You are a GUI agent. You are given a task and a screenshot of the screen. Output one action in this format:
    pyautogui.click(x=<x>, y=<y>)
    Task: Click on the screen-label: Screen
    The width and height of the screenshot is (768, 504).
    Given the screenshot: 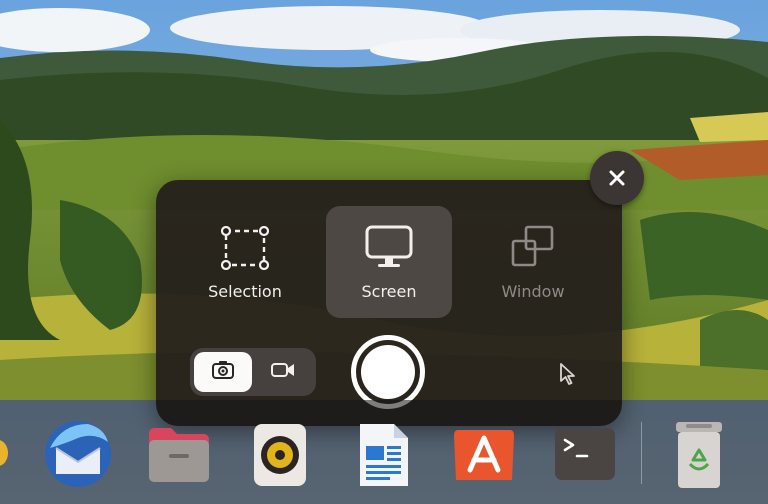 What is the action you would take?
    pyautogui.click(x=389, y=291)
    